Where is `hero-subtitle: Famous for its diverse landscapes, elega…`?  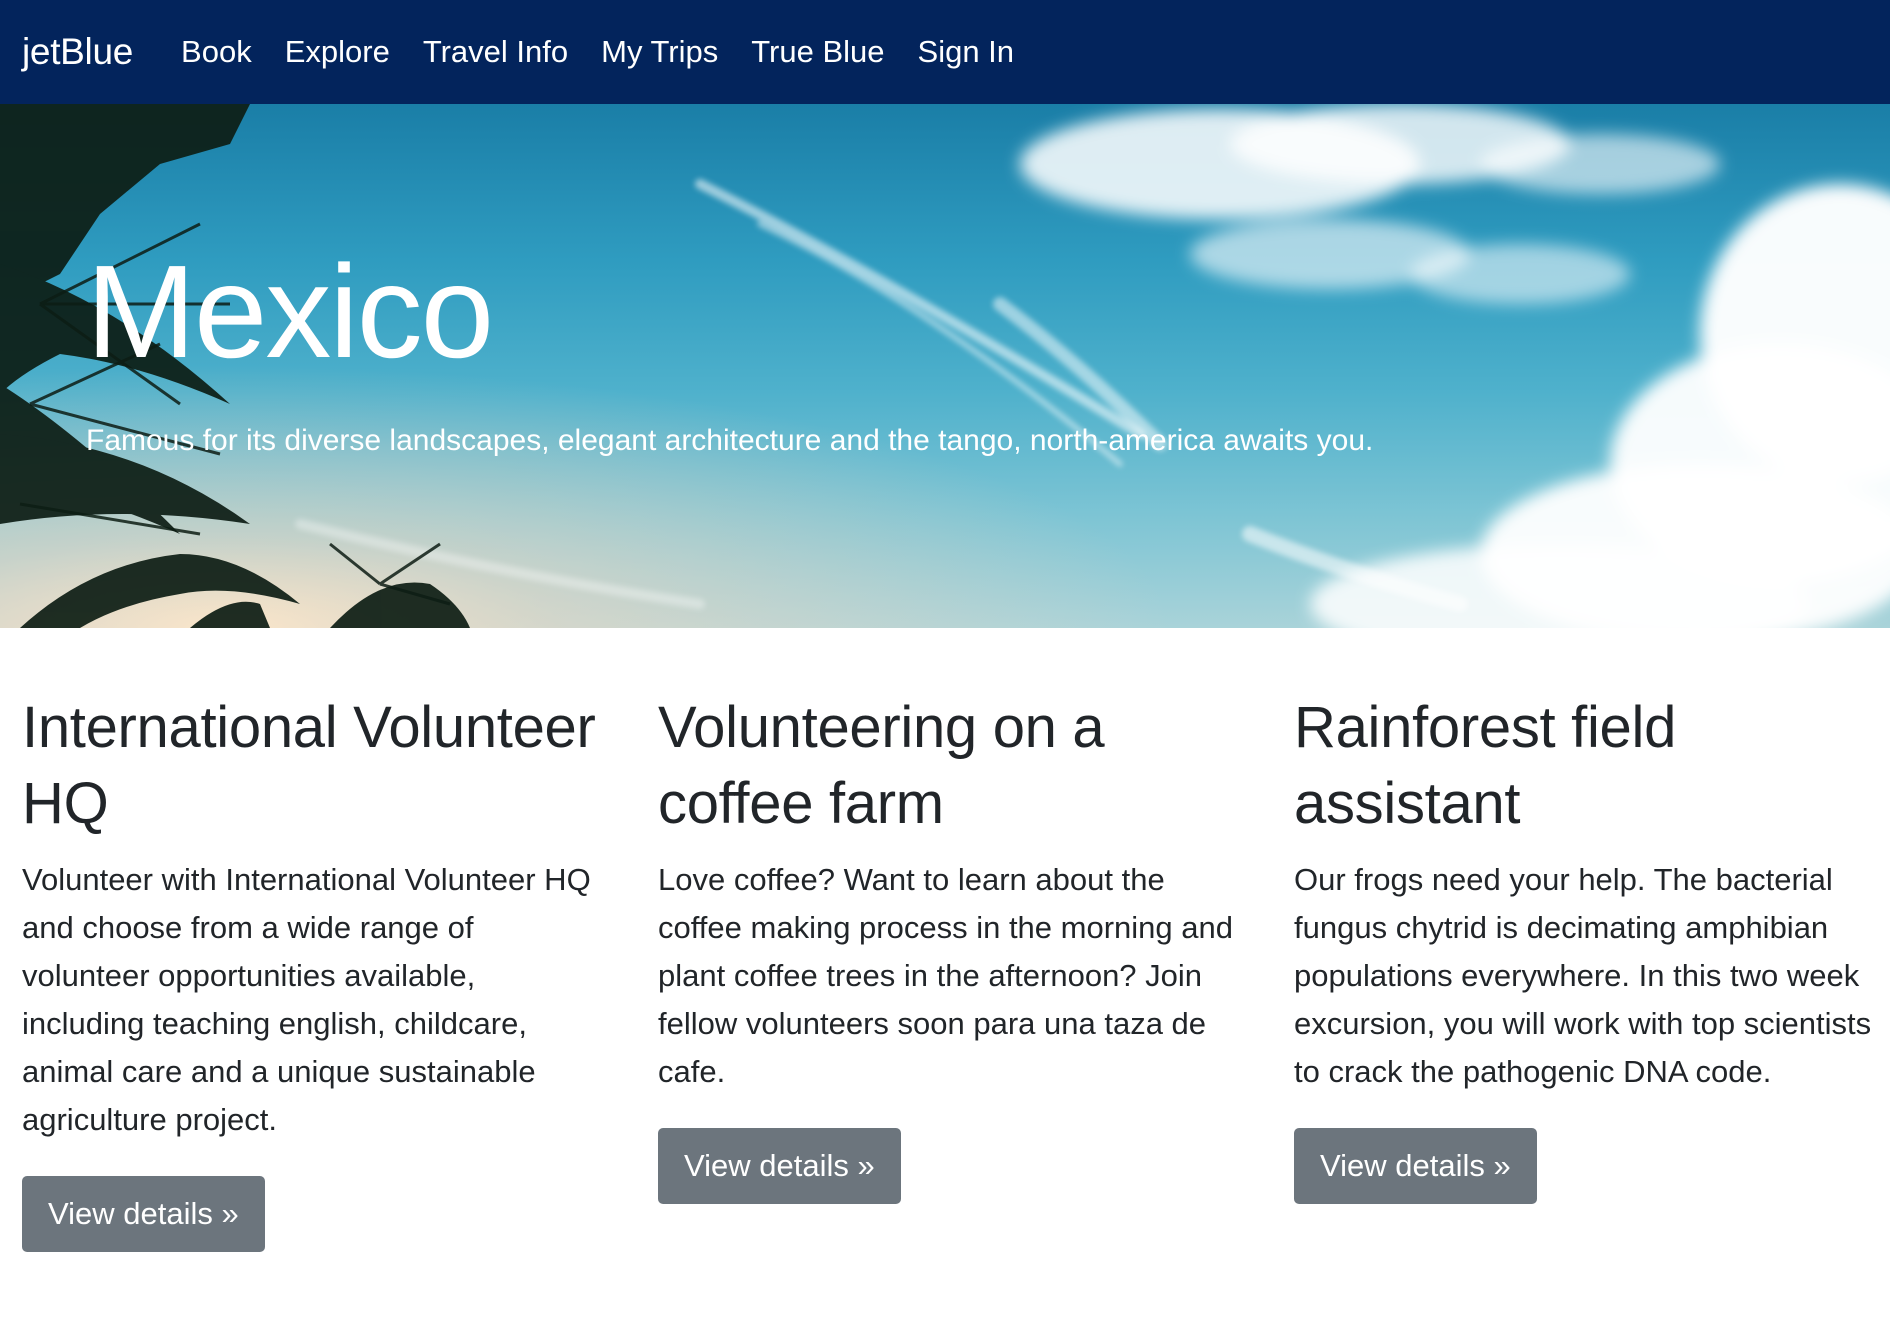 hero-subtitle: Famous for its diverse landscapes, elega… is located at coordinates (730, 440).